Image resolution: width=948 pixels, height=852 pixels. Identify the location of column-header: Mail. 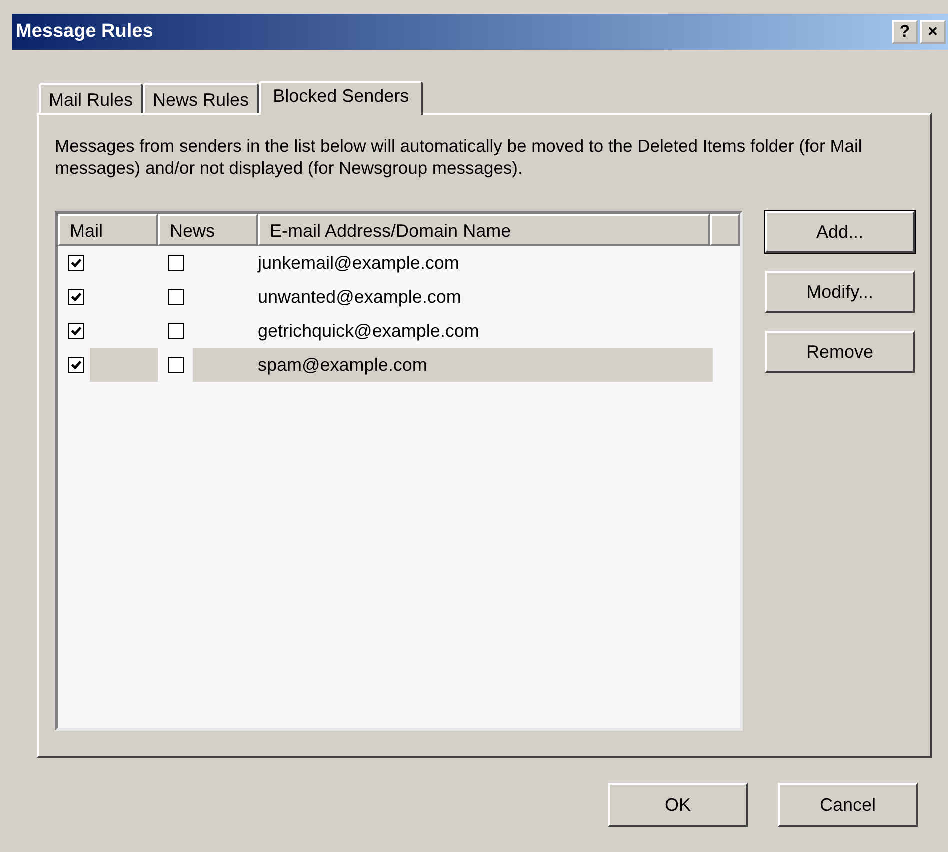
(108, 230).